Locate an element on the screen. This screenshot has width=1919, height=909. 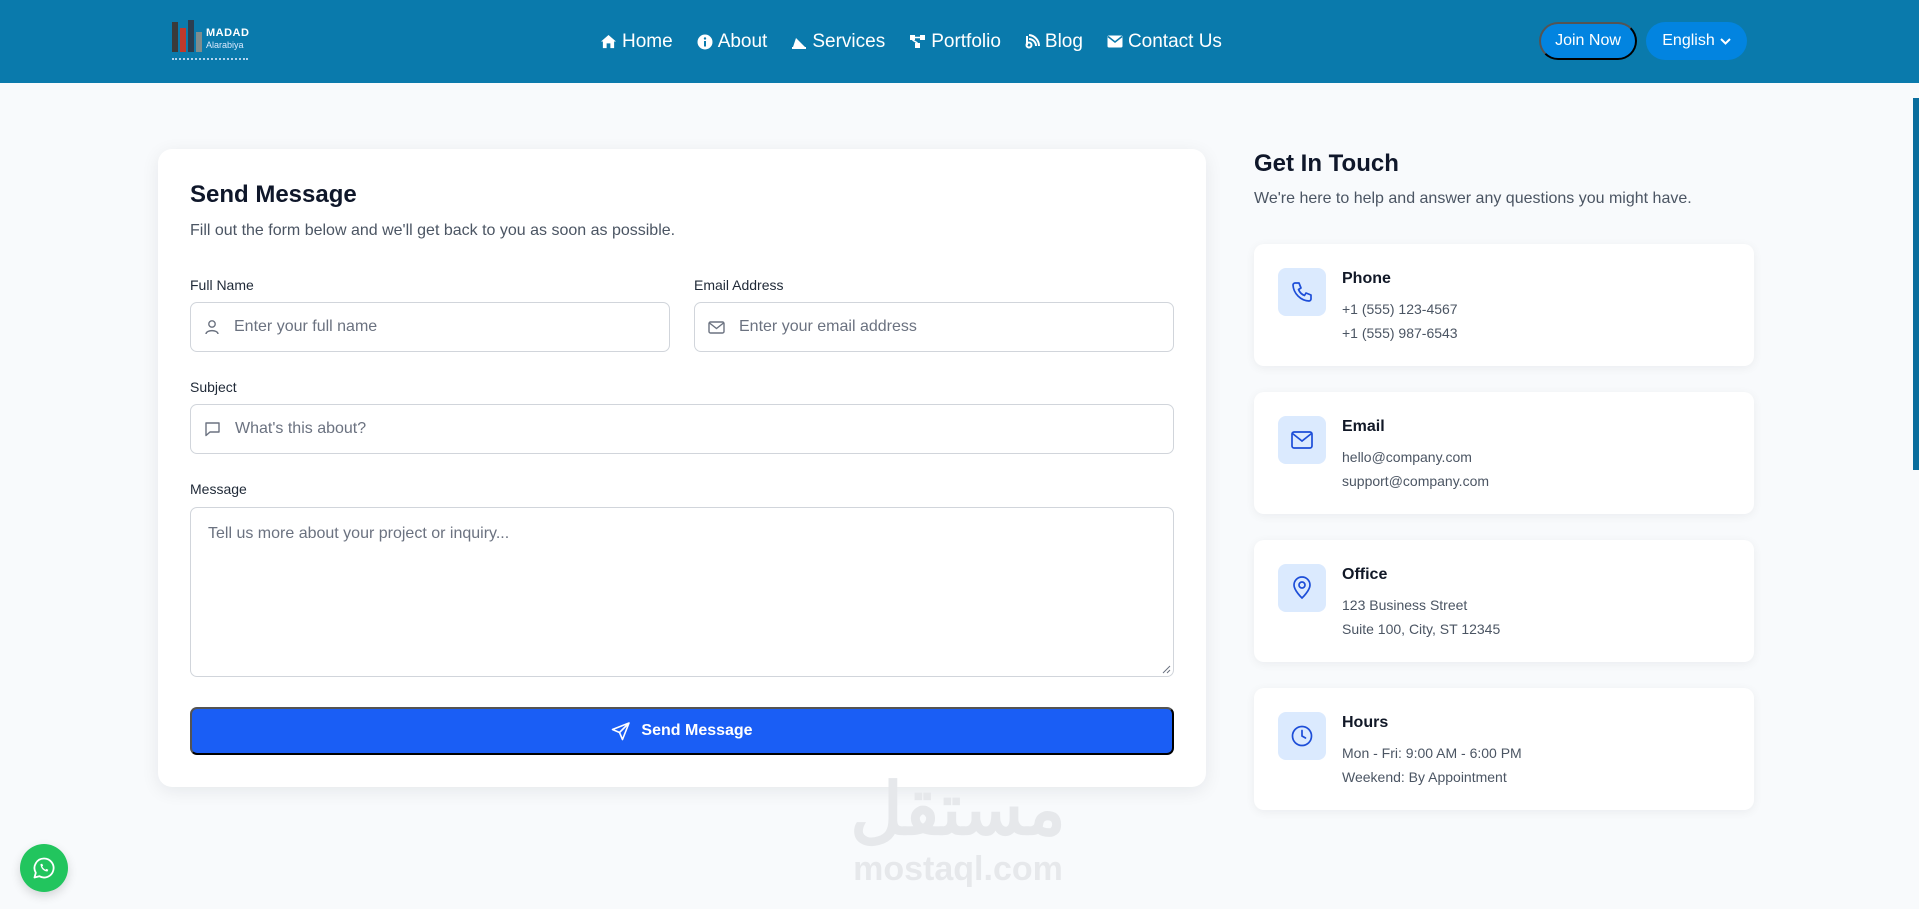
map-pin-icon-box is located at coordinates (1302, 588).